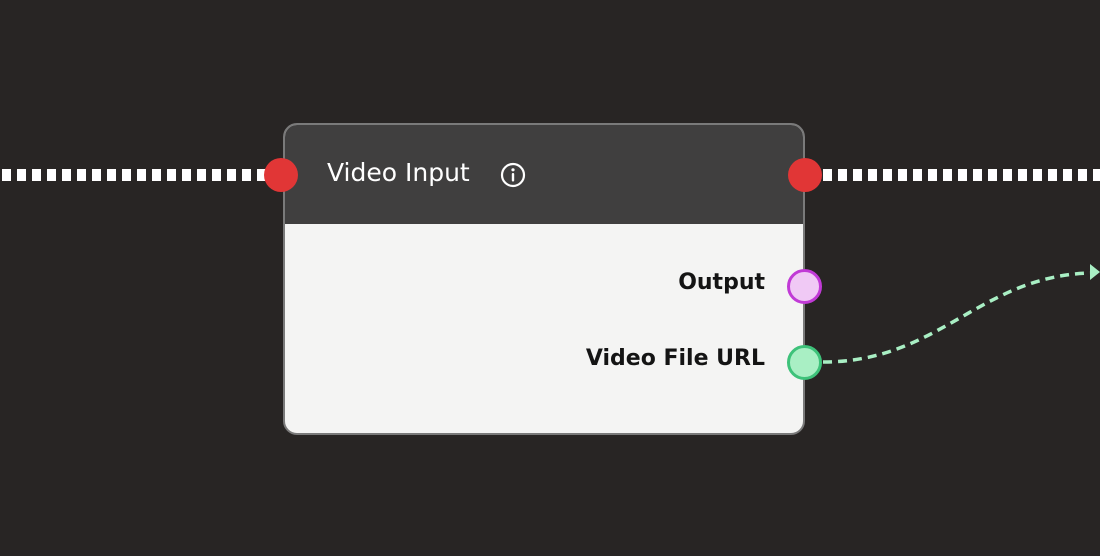 The image size is (1100, 556). I want to click on data-wire-video-url, so click(957, 317).